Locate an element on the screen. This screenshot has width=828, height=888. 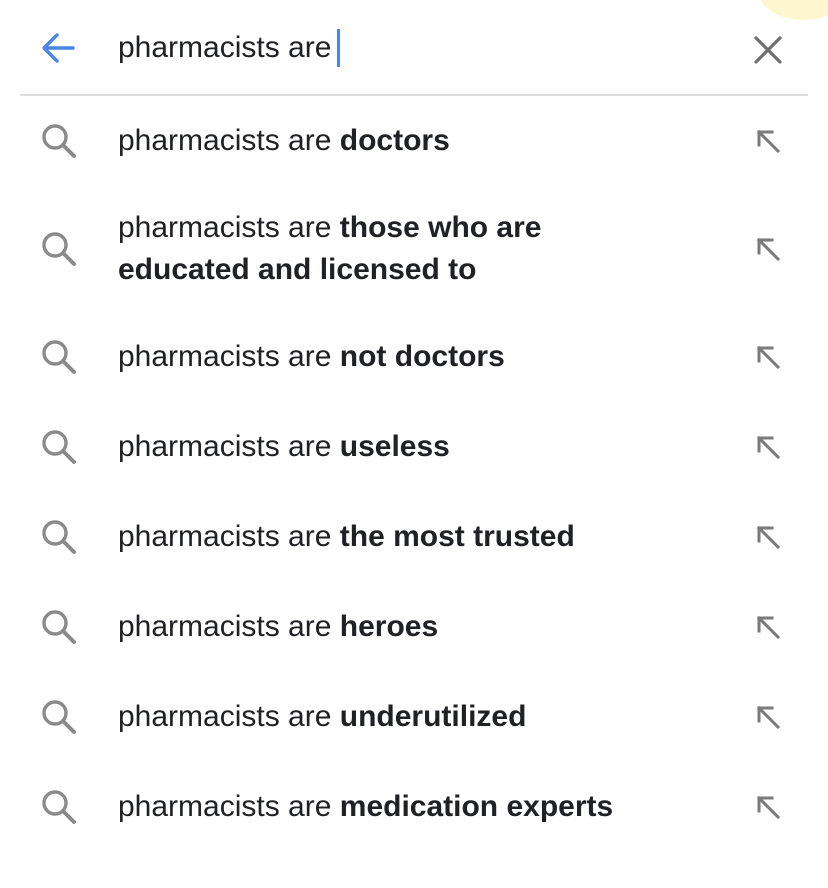
text-caret is located at coordinates (339, 48).